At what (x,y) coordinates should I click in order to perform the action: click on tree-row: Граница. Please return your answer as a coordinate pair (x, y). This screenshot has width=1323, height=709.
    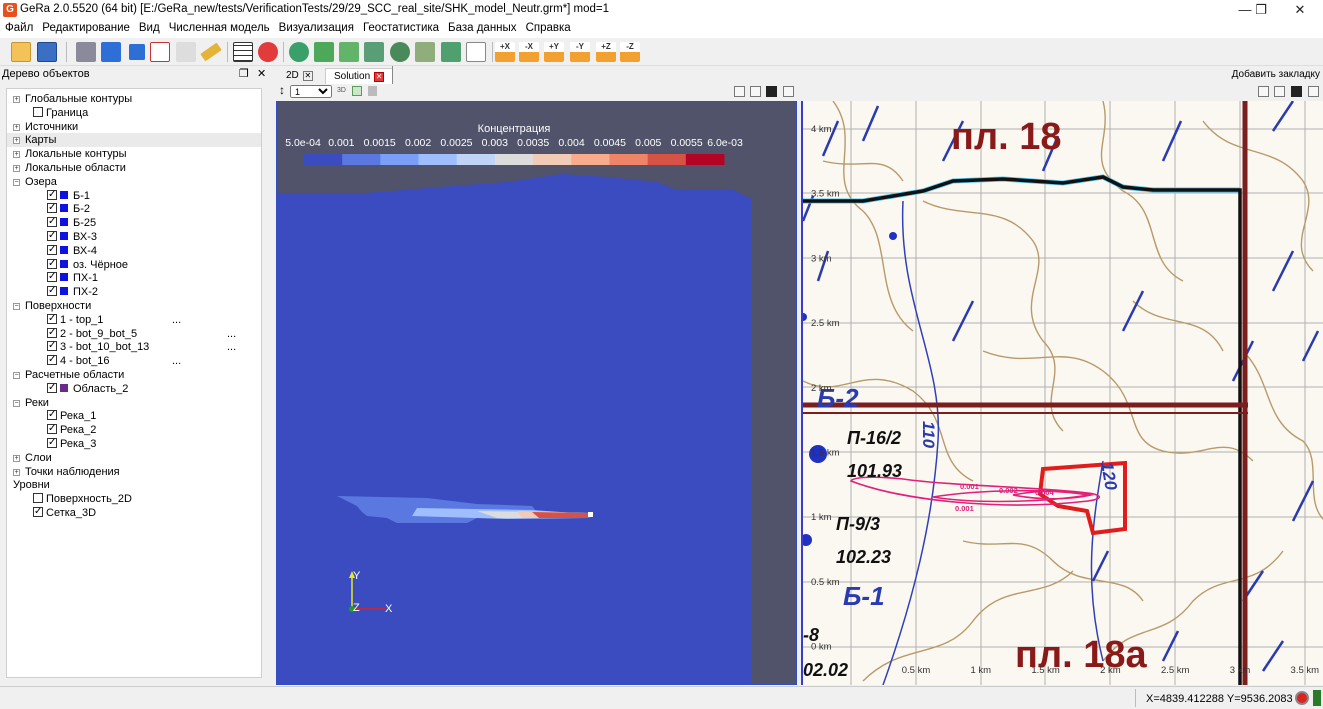
    Looking at the image, I should click on (134, 113).